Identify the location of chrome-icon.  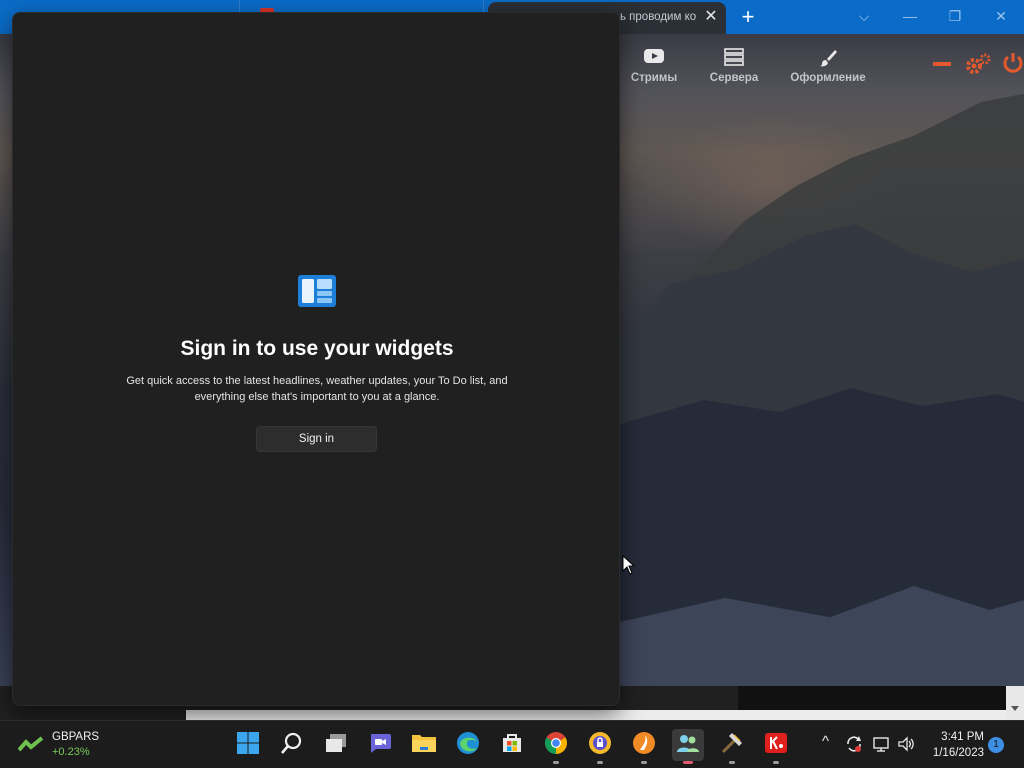
(556, 745).